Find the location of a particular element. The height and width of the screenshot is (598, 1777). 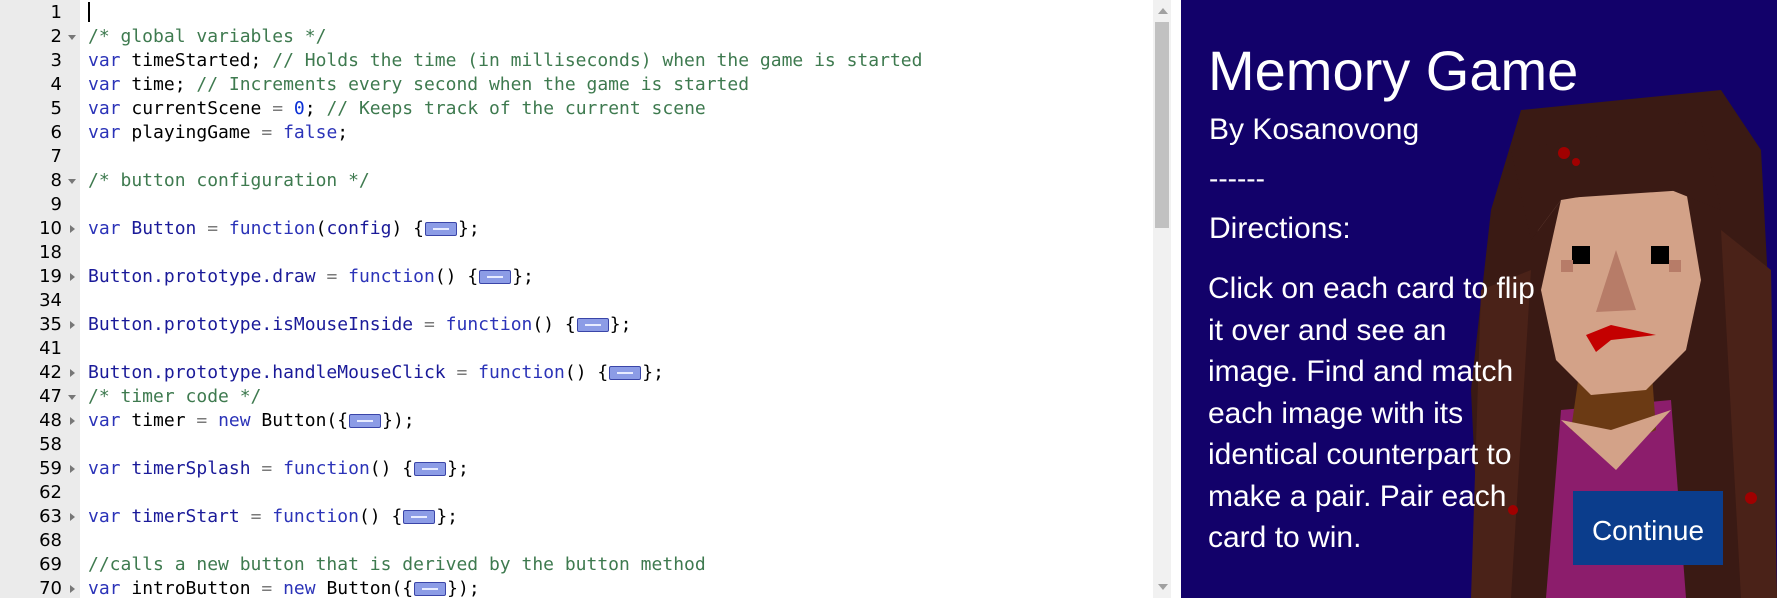

code-line: 48 var timer = new Button({}); is located at coordinates (577, 421).